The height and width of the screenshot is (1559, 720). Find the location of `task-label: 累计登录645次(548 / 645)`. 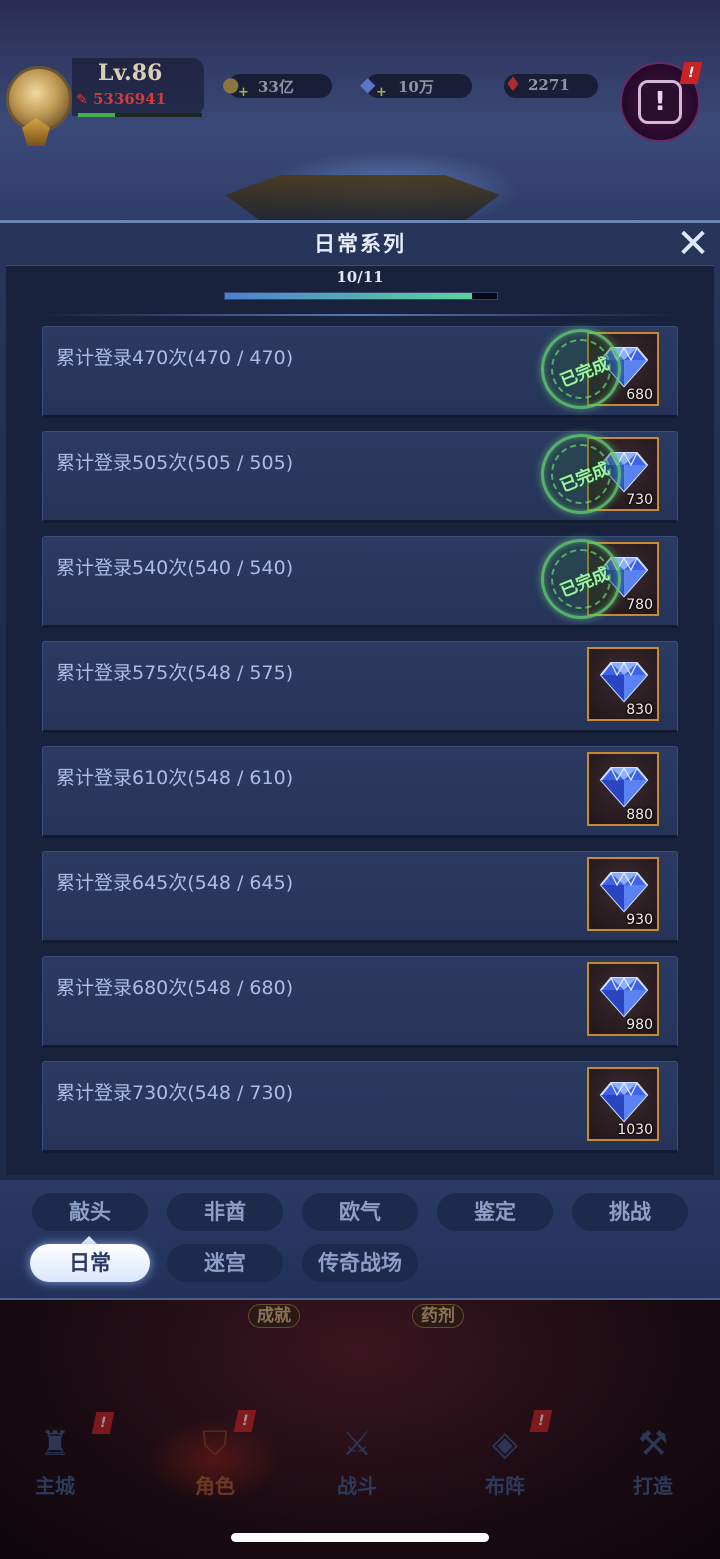

task-label: 累计登录645次(548 / 645) is located at coordinates (175, 883).